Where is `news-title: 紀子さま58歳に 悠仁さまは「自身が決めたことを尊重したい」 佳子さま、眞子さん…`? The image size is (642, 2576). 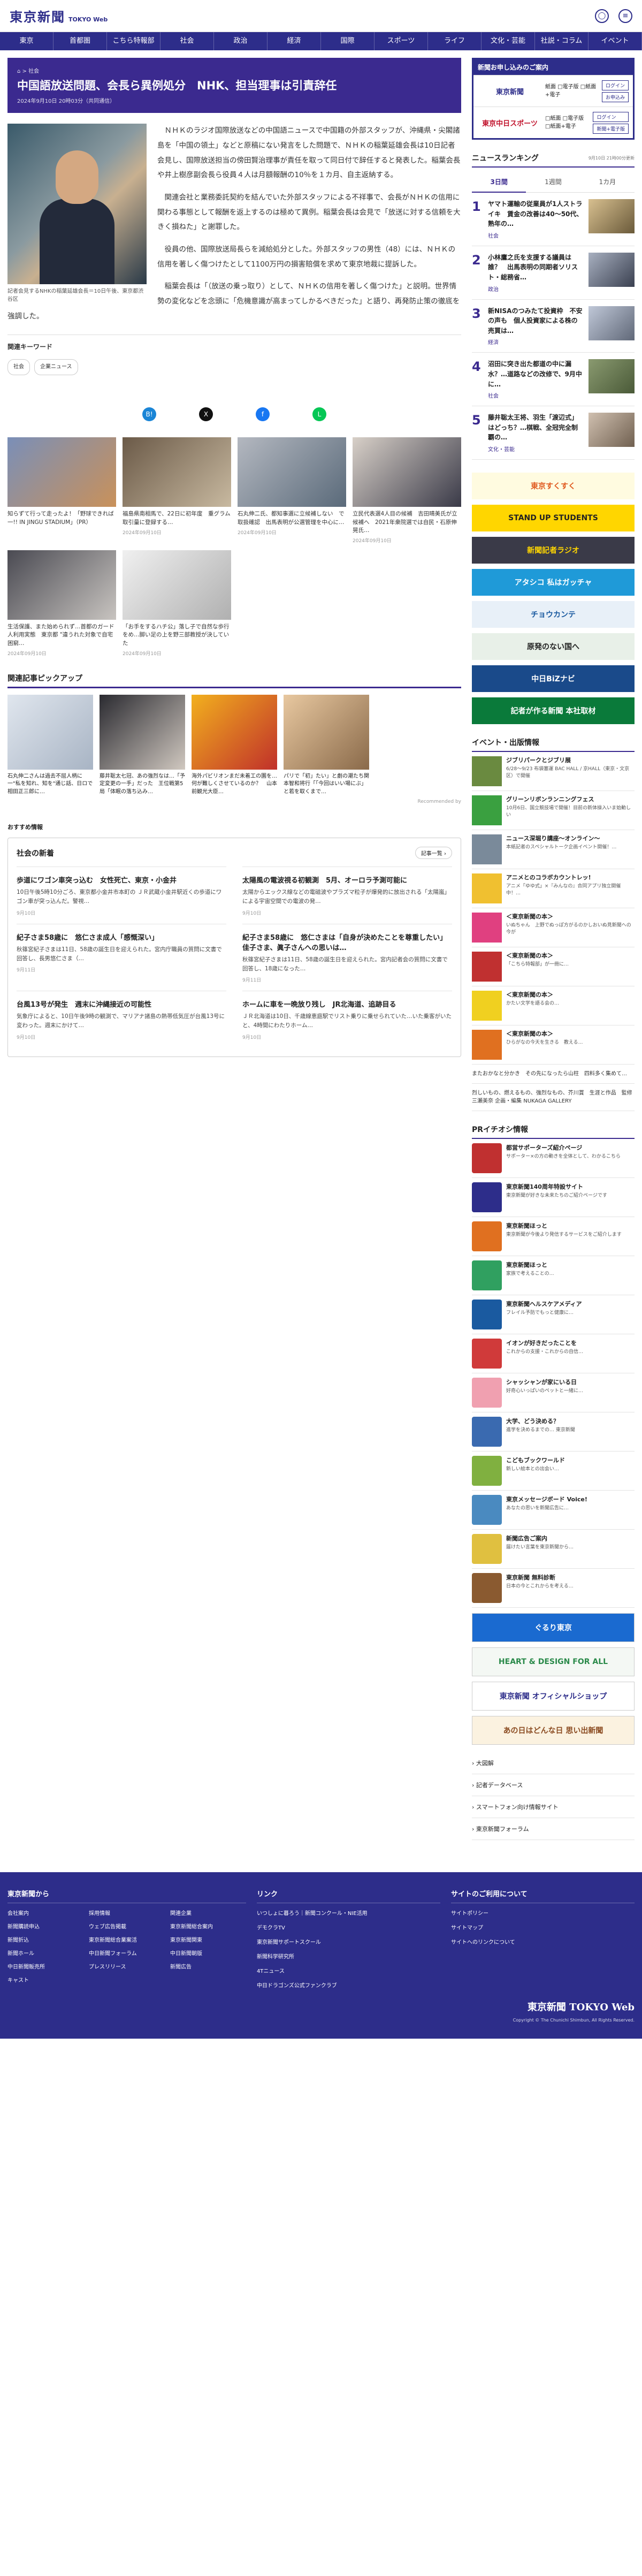
news-title: 紀子さま58歳に 悠仁さまは「自身が決めたことを尊重したい」 佳子さま、眞子さん… is located at coordinates (347, 942).